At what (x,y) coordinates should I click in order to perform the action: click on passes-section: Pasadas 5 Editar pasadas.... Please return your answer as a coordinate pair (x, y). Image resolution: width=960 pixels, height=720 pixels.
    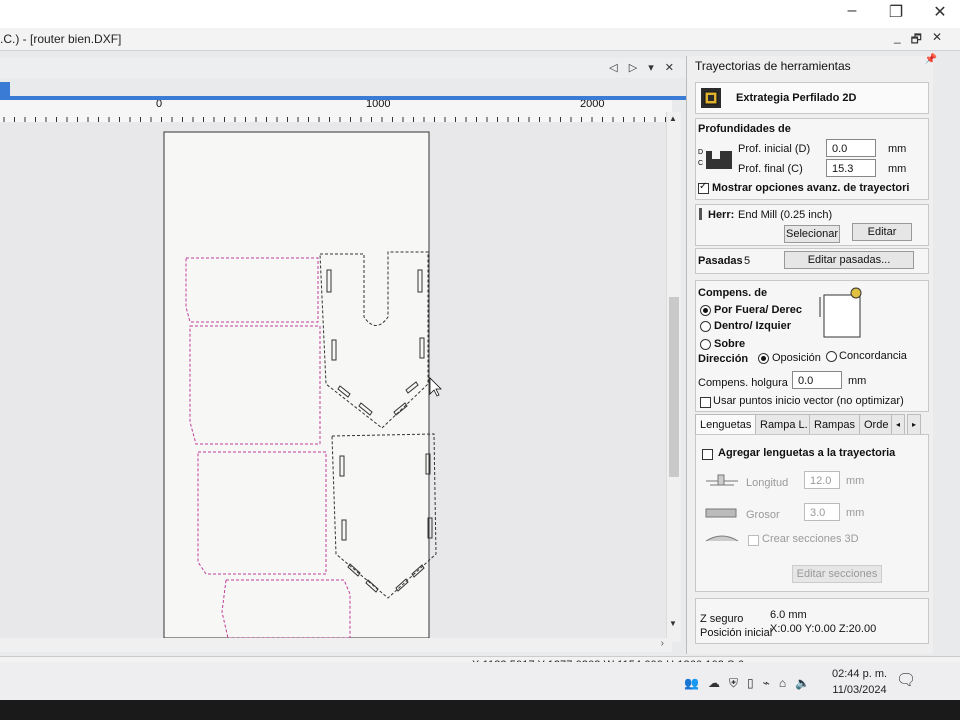
    Looking at the image, I should click on (812, 261).